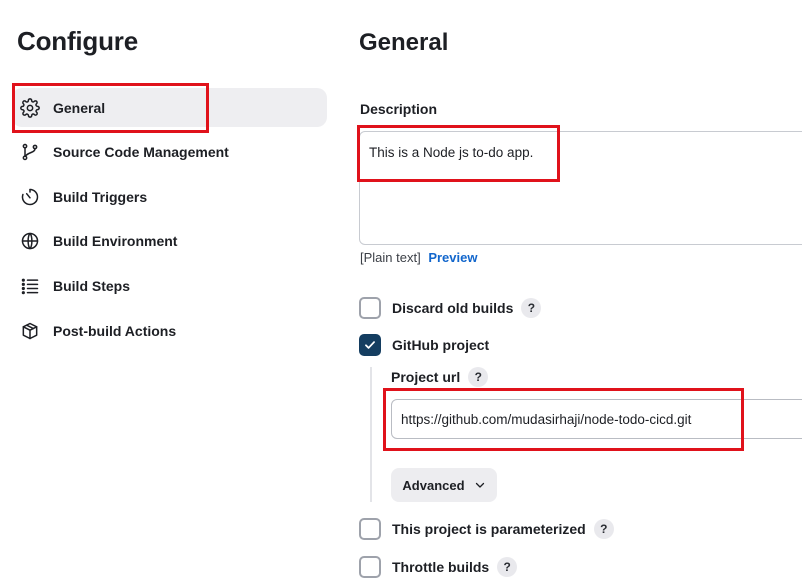  I want to click on discard-old-builds-row: Discard old builds ?, so click(450, 308).